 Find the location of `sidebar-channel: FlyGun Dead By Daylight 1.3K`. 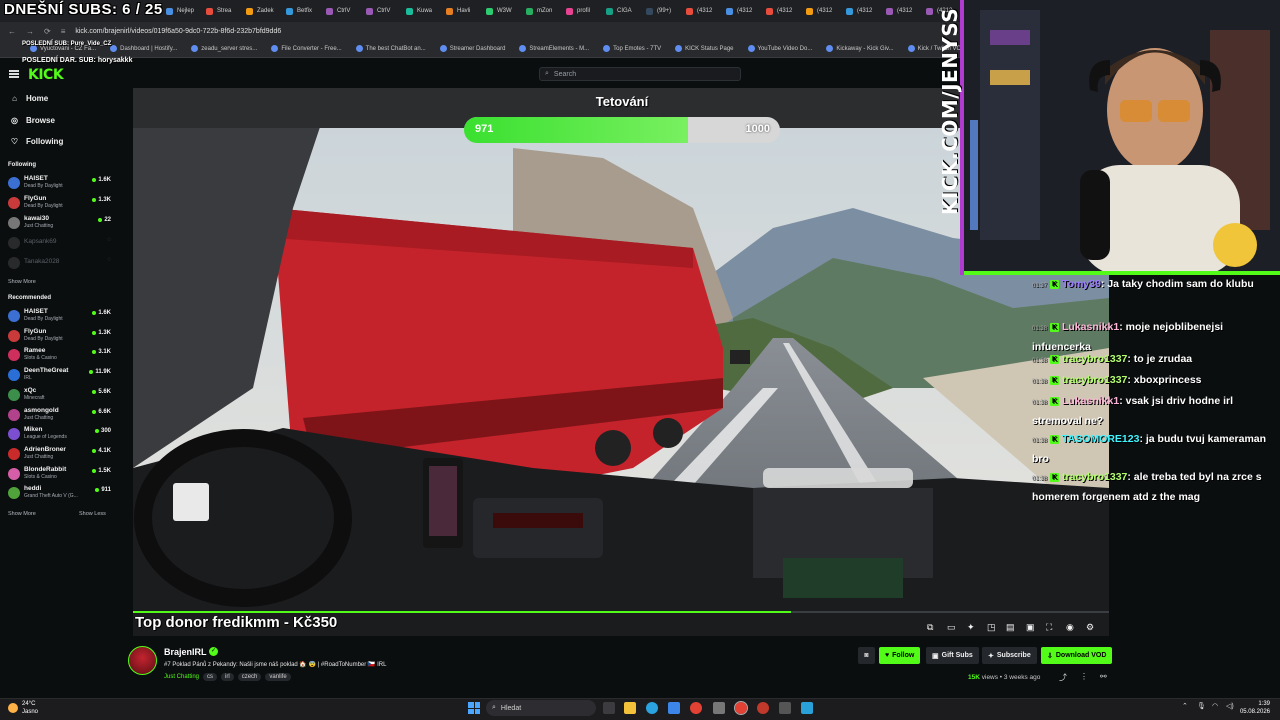

sidebar-channel: FlyGun Dead By Daylight 1.3K is located at coordinates (59, 203).